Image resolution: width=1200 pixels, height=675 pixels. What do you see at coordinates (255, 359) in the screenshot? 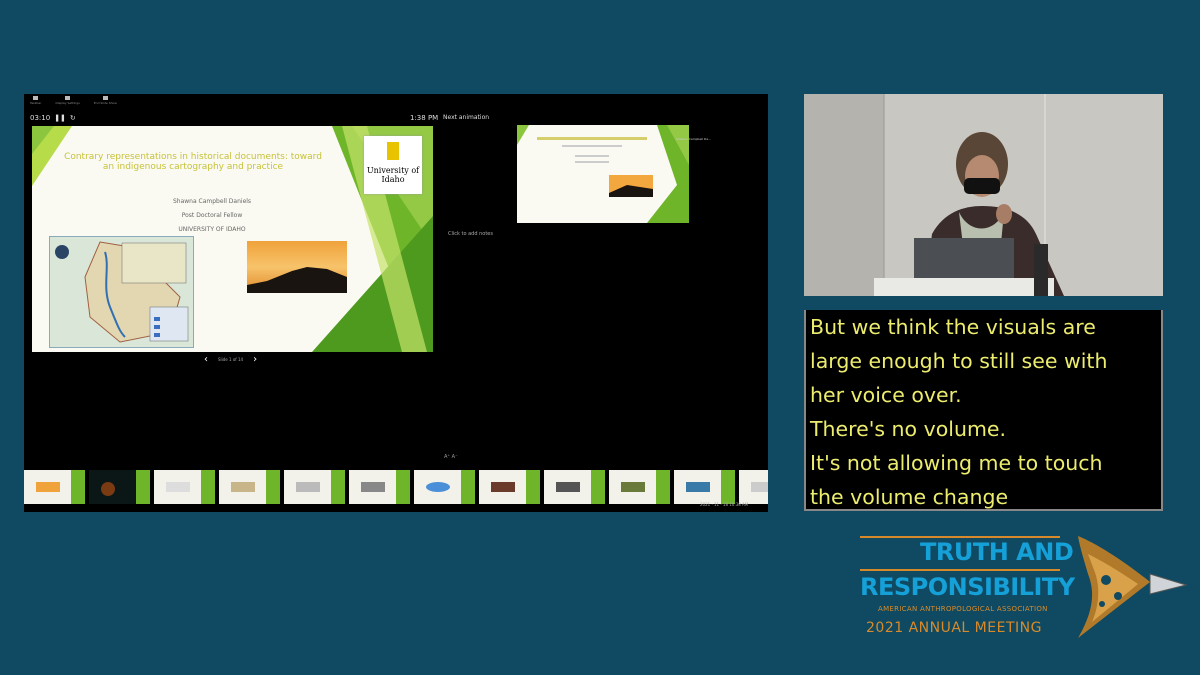
I see `next-slide-button: ›` at bounding box center [255, 359].